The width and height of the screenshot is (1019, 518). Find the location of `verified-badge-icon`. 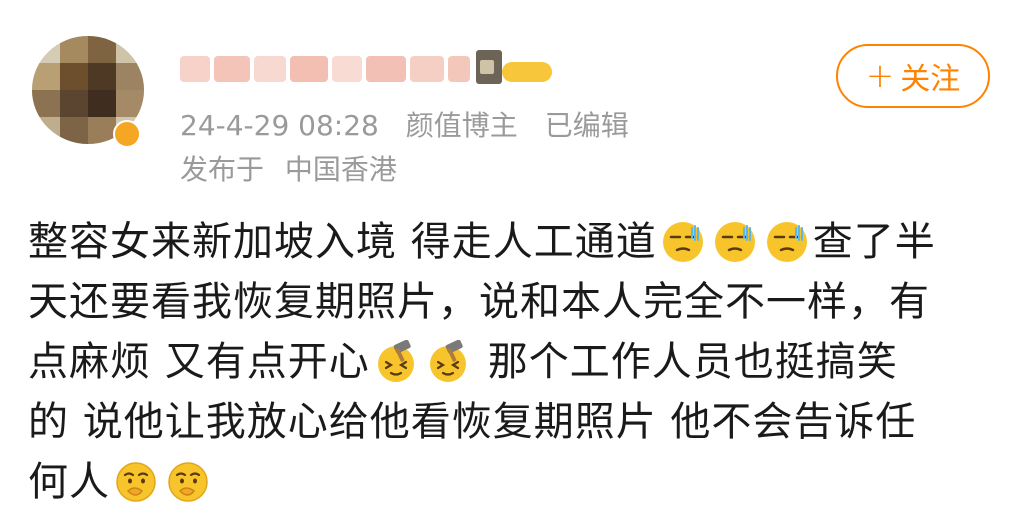

verified-badge-icon is located at coordinates (127, 134).